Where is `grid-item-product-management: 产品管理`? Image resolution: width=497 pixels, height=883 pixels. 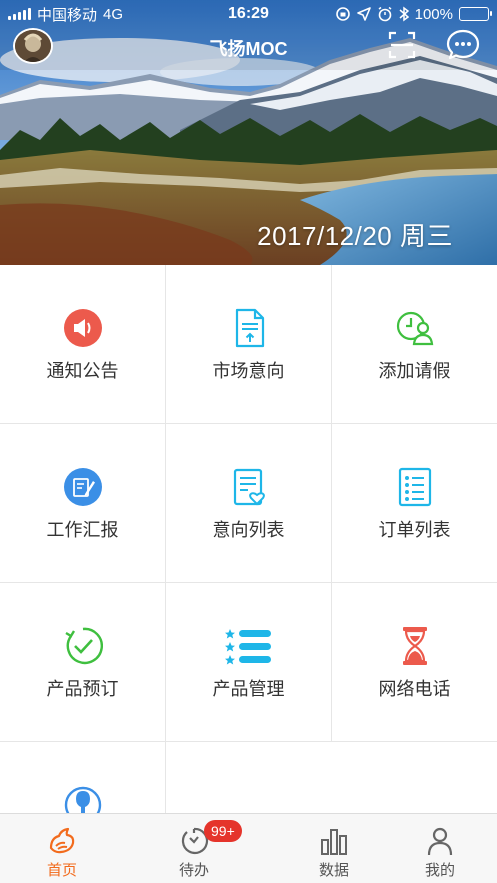
grid-item-product-management: 产品管理 is located at coordinates (249, 662).